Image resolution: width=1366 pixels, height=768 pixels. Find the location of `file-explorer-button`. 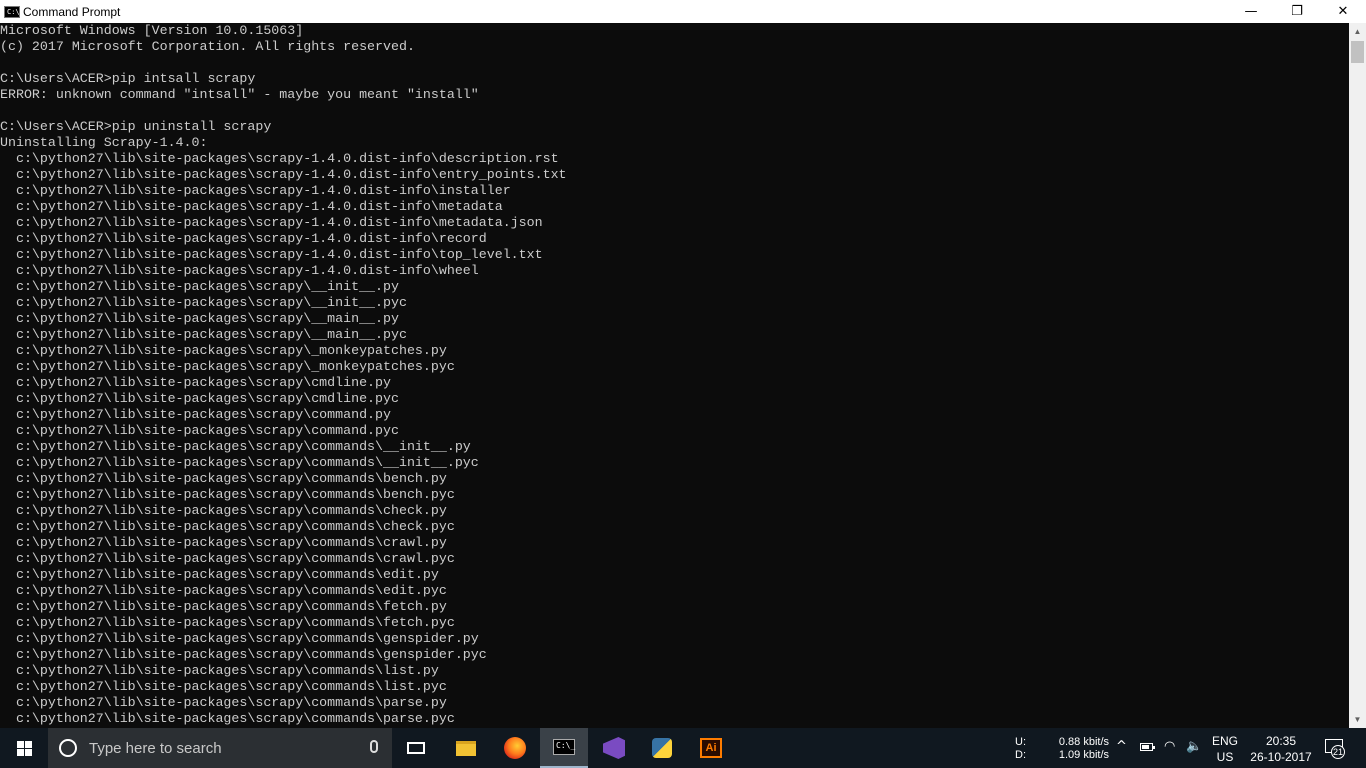

file-explorer-button is located at coordinates (466, 748).